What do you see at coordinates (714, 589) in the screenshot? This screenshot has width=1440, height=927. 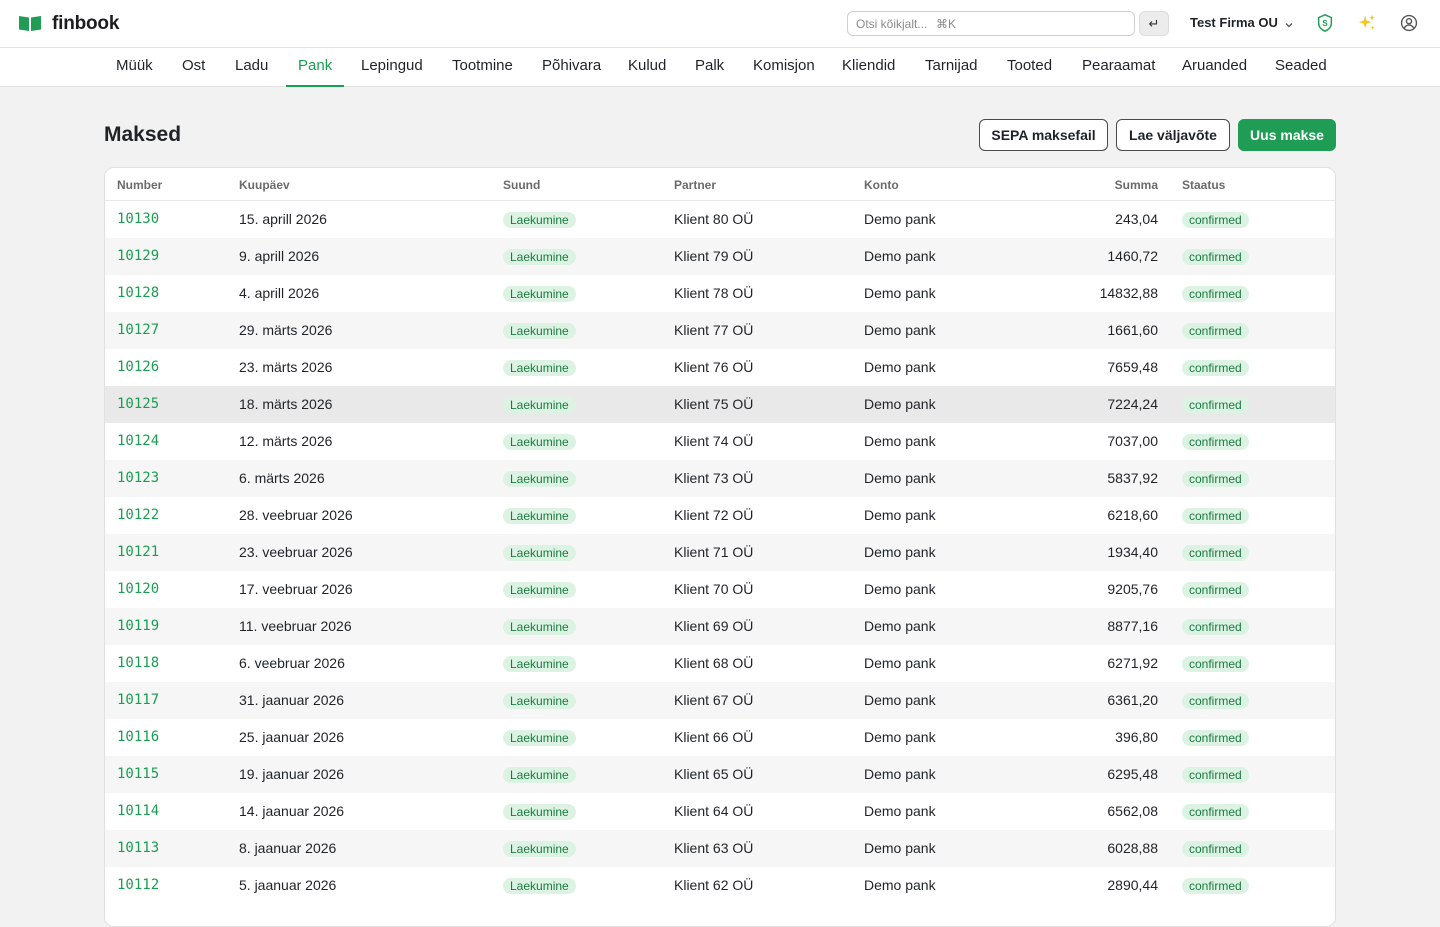 I see `partner-name: Klient 70 OÜ` at bounding box center [714, 589].